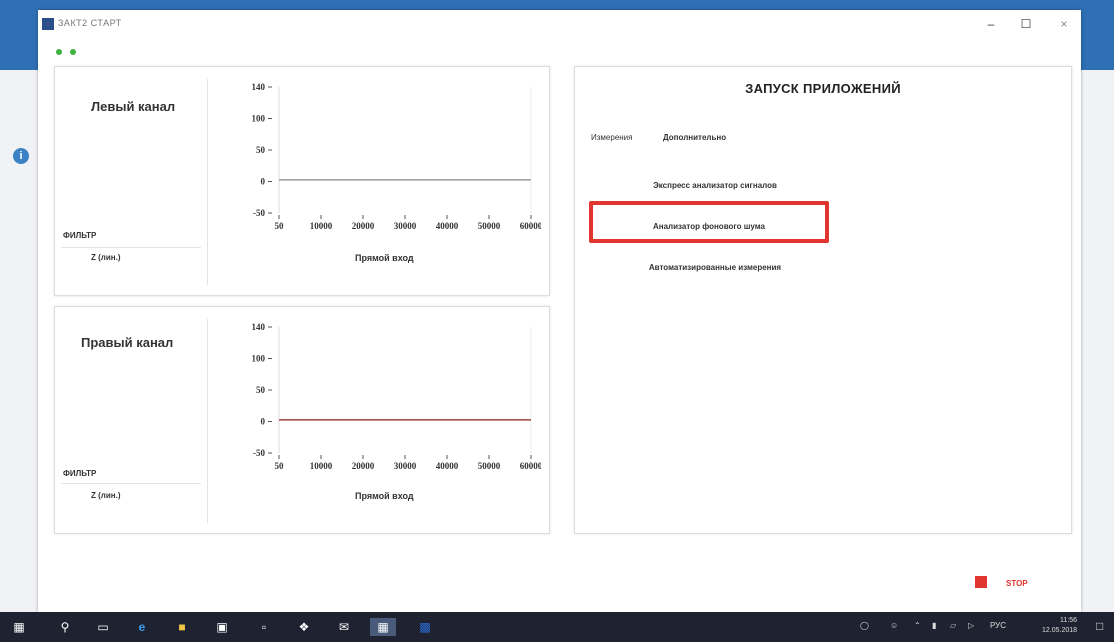 The image size is (1114, 642). I want to click on launcher-title: ЗАПУСК ПРИЛОЖЕНИЙ, so click(823, 88).